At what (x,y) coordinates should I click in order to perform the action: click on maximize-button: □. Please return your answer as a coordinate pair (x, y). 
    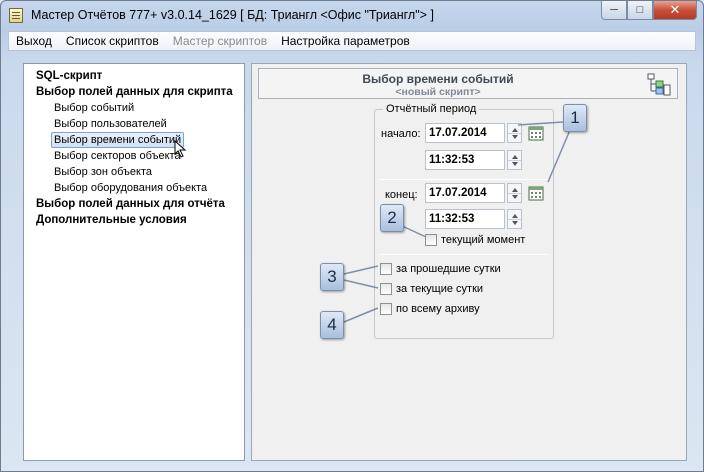
    Looking at the image, I should click on (640, 10).